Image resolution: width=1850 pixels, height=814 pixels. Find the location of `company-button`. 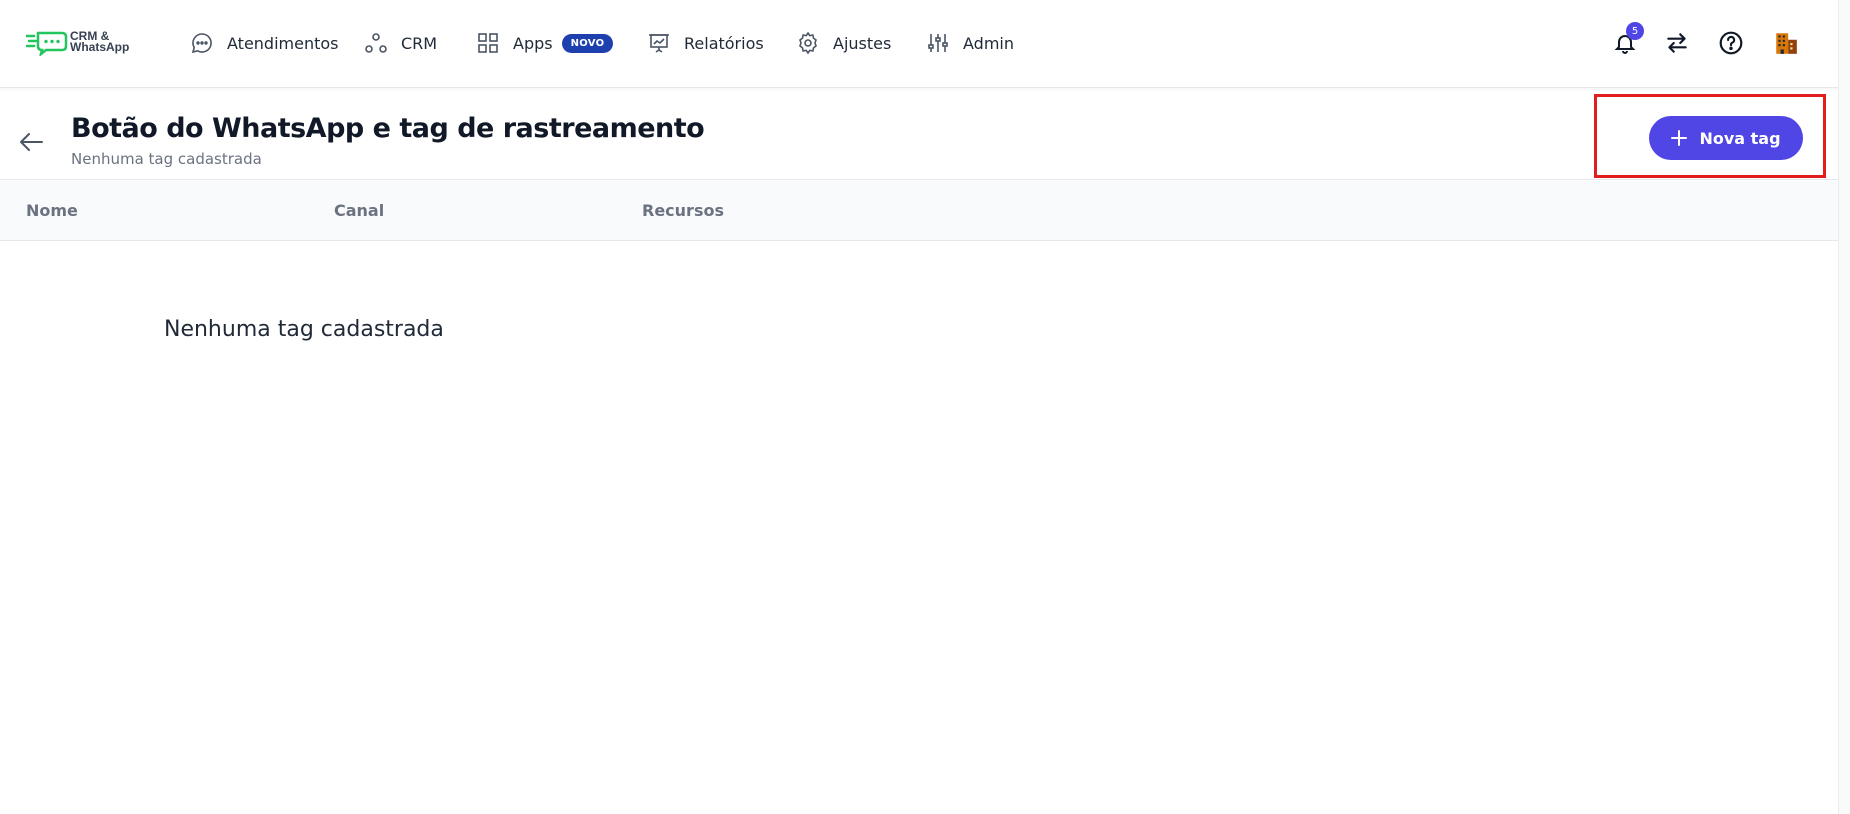

company-button is located at coordinates (1786, 43).